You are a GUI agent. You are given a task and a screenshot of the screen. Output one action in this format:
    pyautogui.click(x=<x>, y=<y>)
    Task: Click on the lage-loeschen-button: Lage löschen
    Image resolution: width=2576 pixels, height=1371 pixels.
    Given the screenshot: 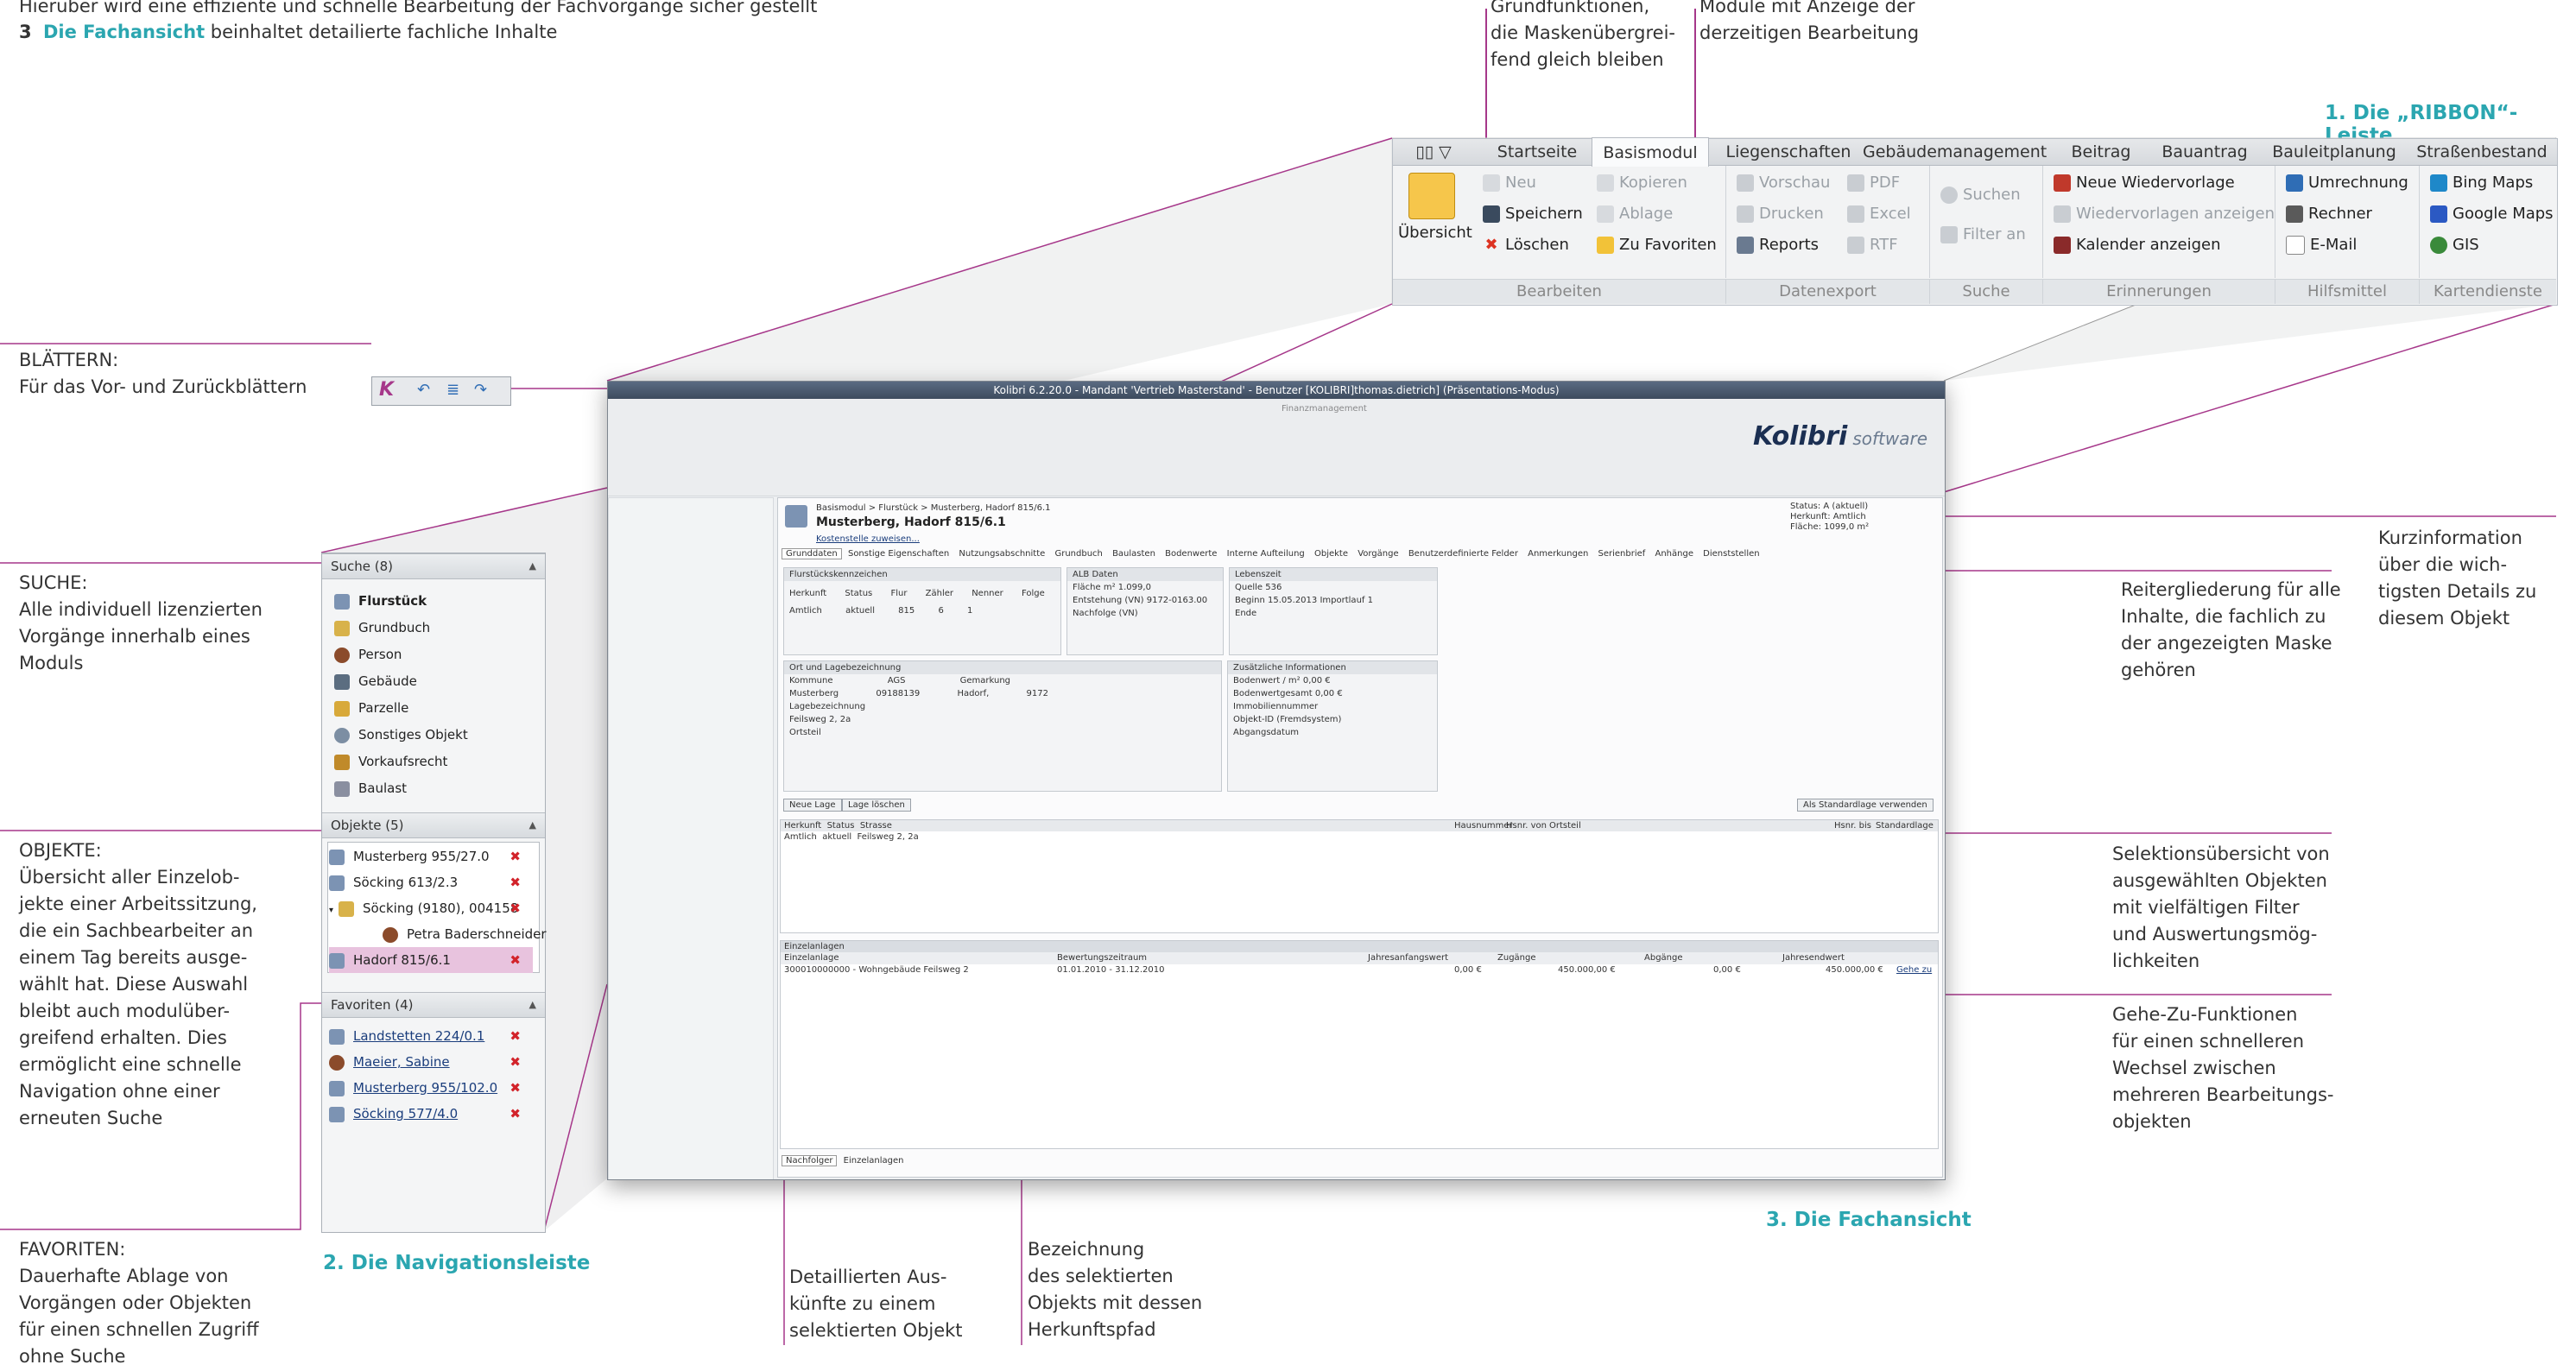 What is the action you would take?
    pyautogui.click(x=876, y=805)
    